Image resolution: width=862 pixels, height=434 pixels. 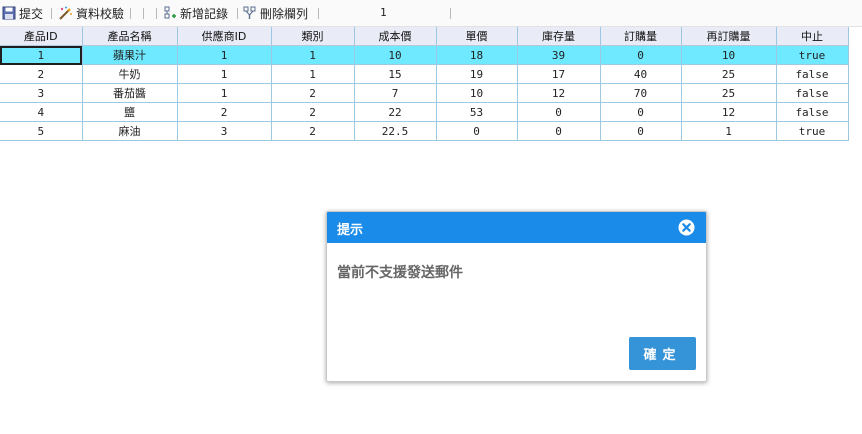 What do you see at coordinates (284, 13) in the screenshot?
I see `delete-column-label: 刪除欄列` at bounding box center [284, 13].